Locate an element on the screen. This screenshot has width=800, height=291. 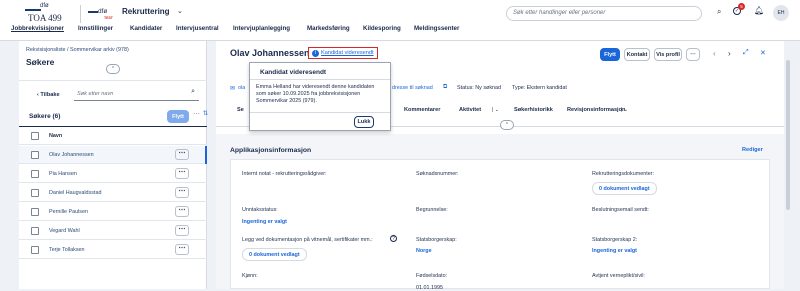
nav-intervjuplanlegging: Intervjuplanlegging is located at coordinates (261, 28).